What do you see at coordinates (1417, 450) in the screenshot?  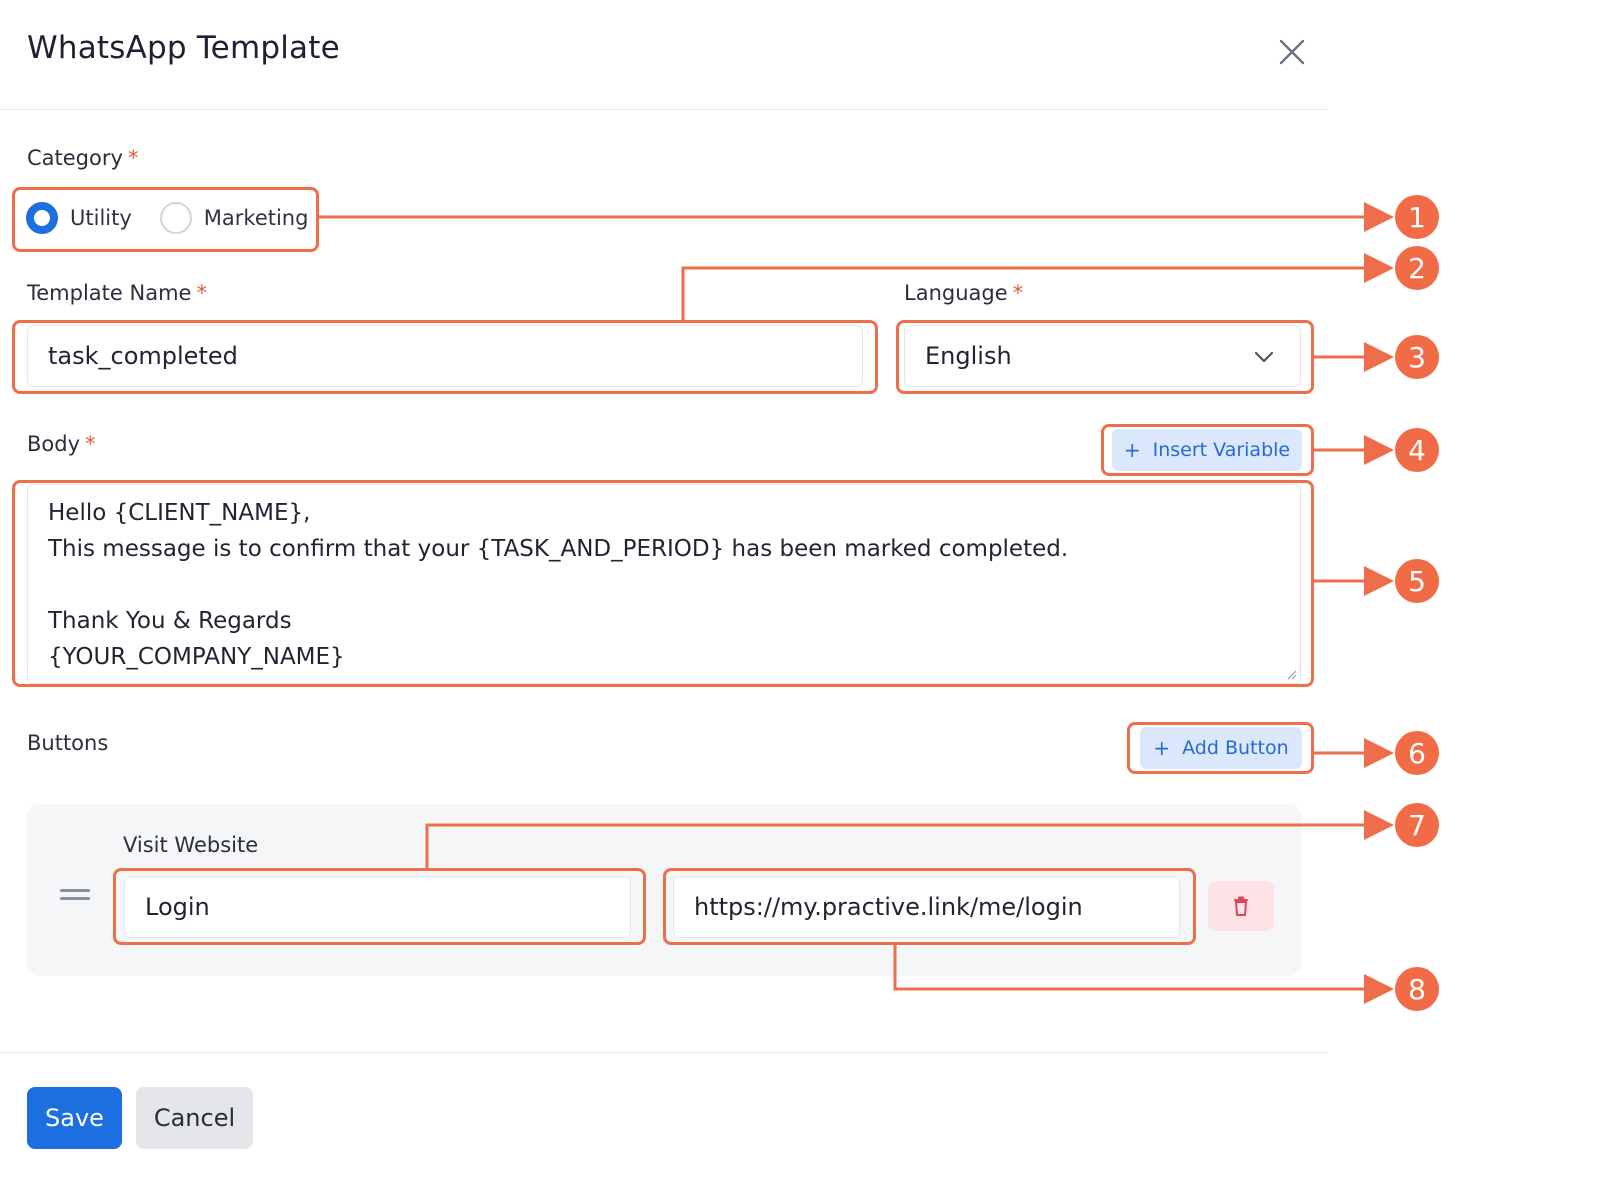 I see `annotation-badge-4: 4` at bounding box center [1417, 450].